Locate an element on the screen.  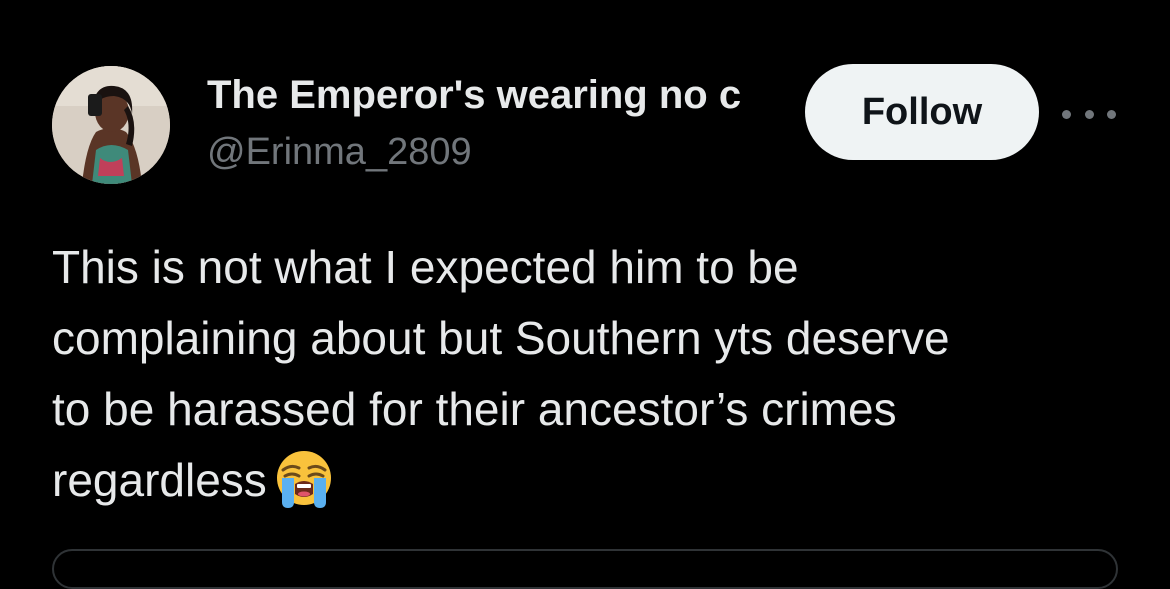
tweet-text-line: This is not what I expected him to be is located at coordinates (425, 267).